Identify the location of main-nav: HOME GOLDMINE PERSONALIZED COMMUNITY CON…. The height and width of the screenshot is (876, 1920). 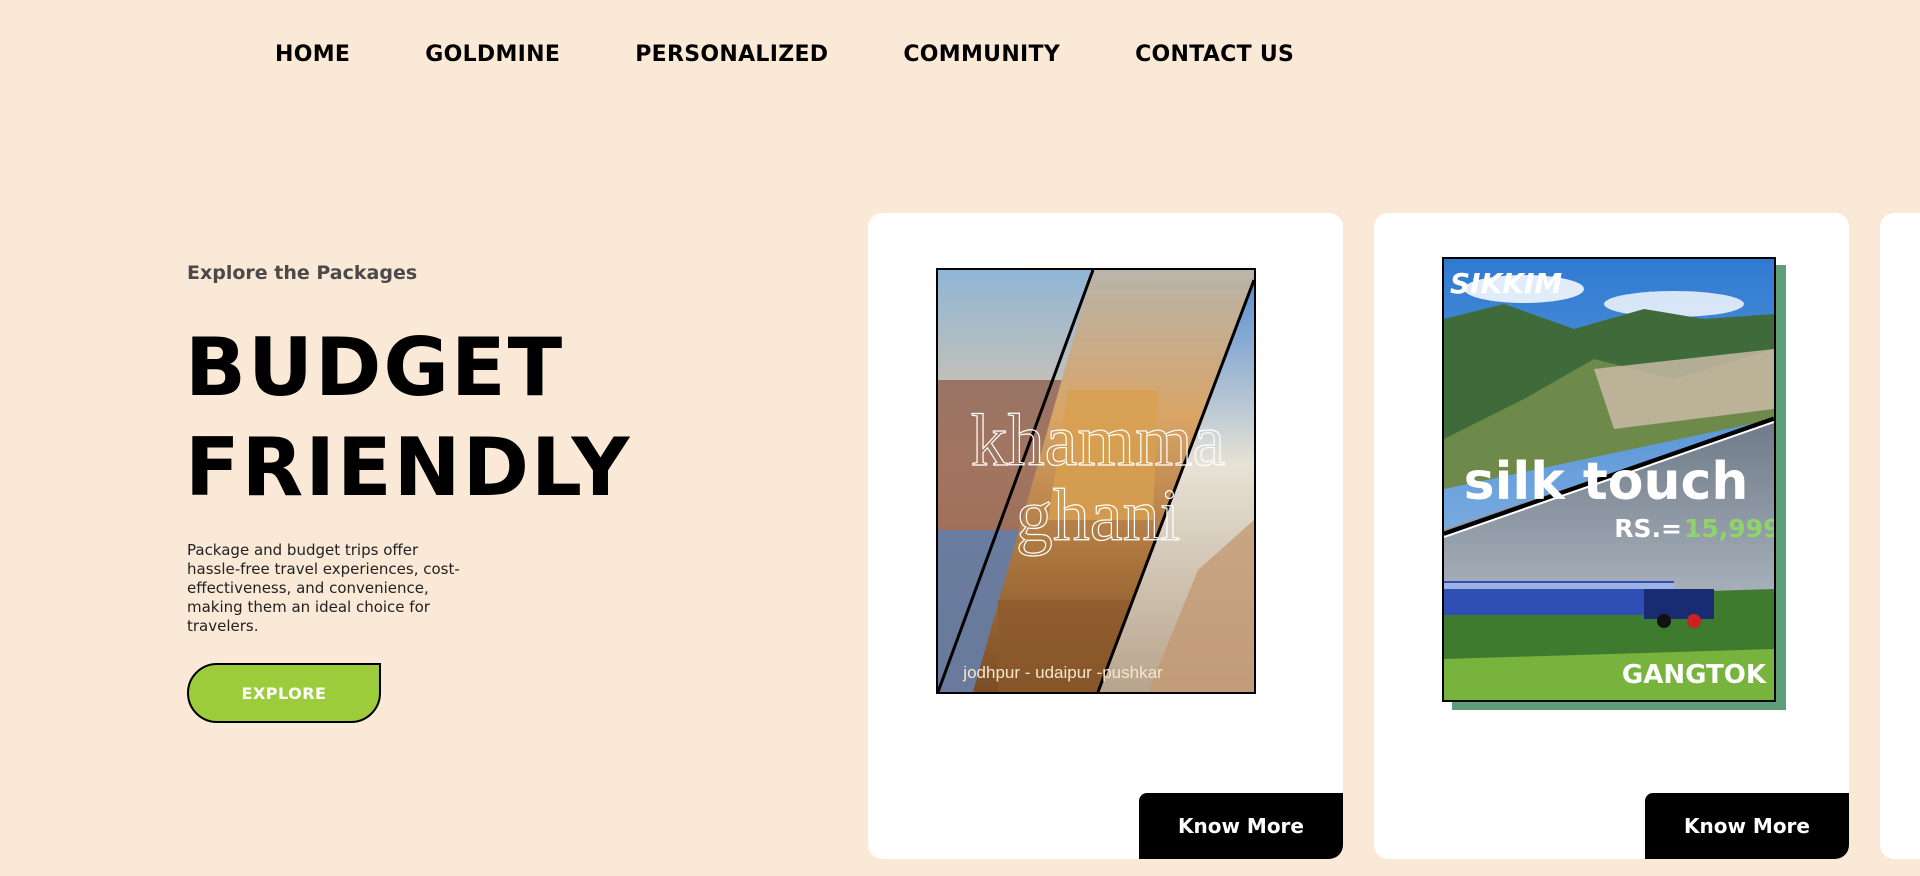
(822, 54).